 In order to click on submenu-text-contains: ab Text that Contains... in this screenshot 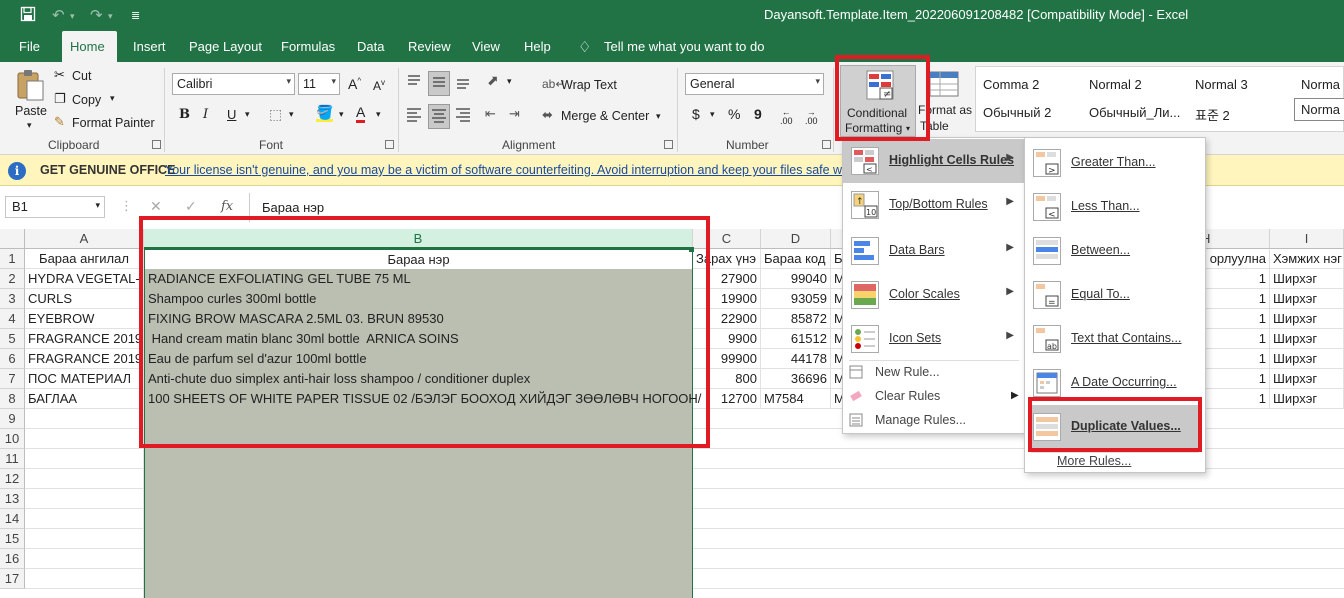, I will do `click(1115, 339)`.